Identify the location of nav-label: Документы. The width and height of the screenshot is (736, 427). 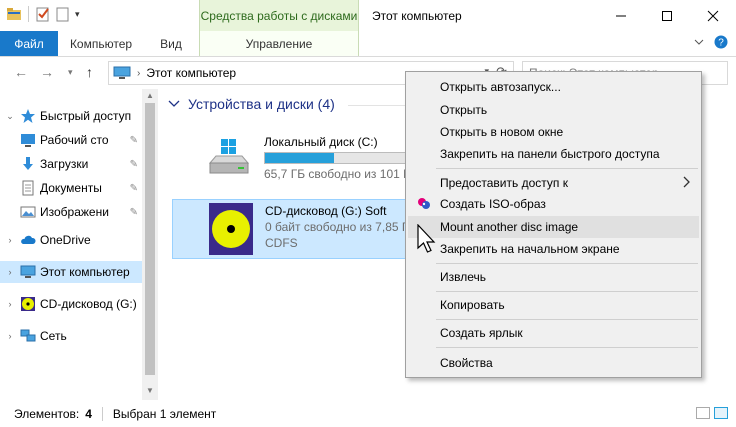
(71, 188).